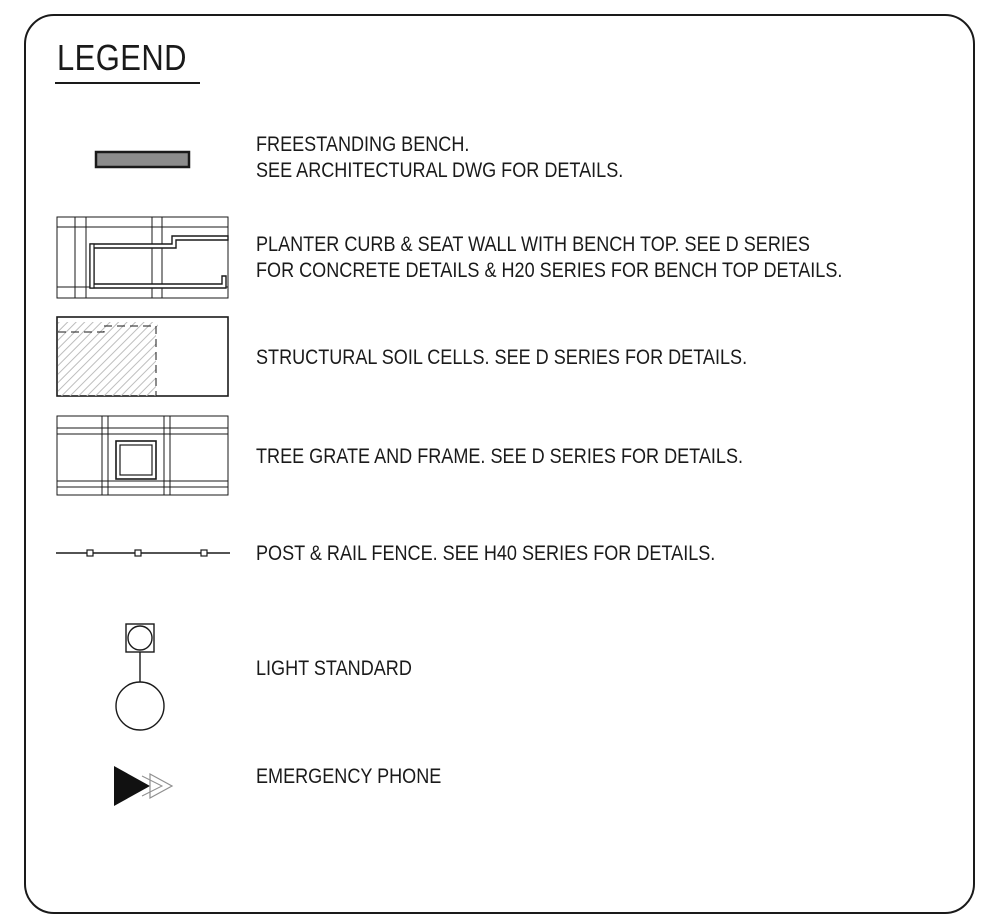  I want to click on soil-cells-icon, so click(142, 356).